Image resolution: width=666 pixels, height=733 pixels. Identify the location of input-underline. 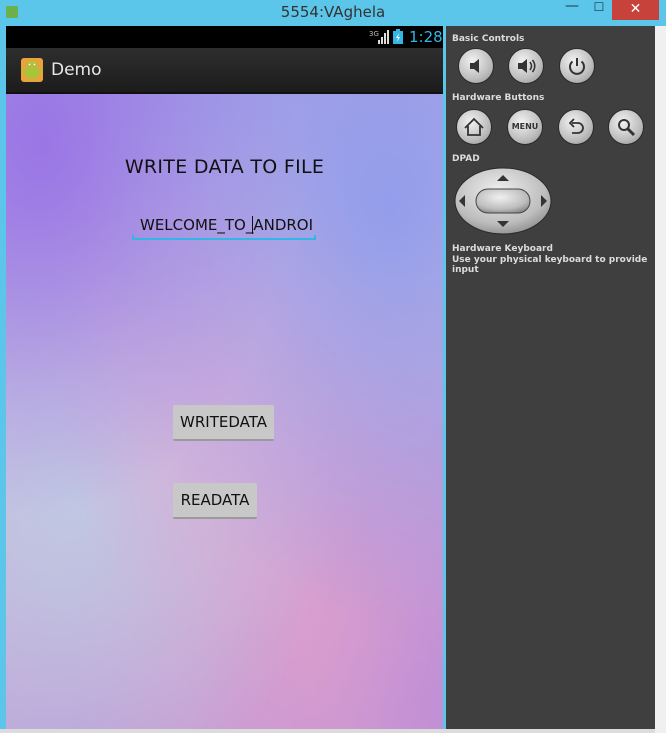
(224, 239).